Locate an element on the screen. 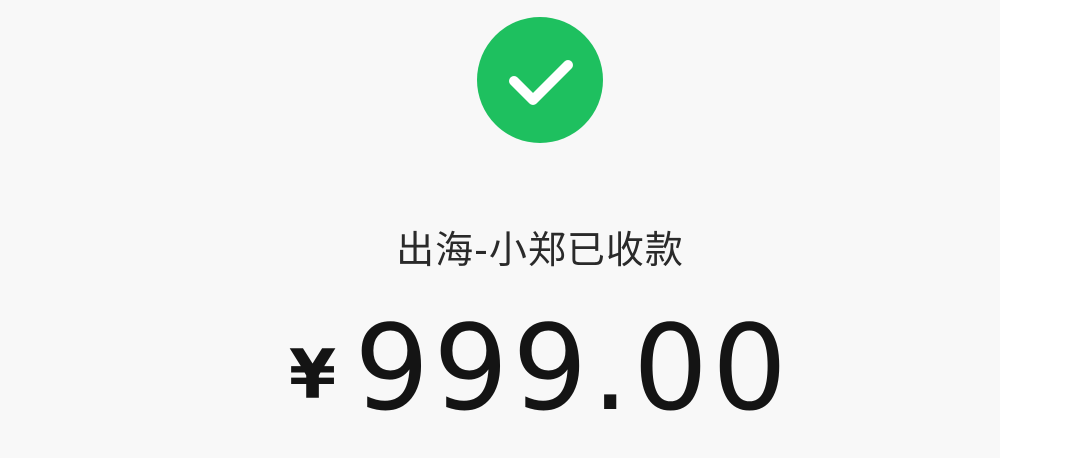 This screenshot has height=458, width=1080. amount-value: 999.00 is located at coordinates (573, 368).